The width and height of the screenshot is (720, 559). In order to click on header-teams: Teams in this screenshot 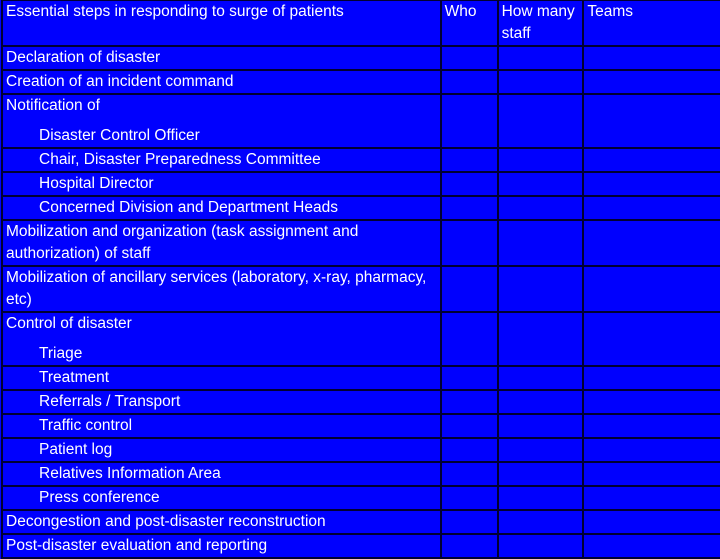, I will do `click(651, 23)`.